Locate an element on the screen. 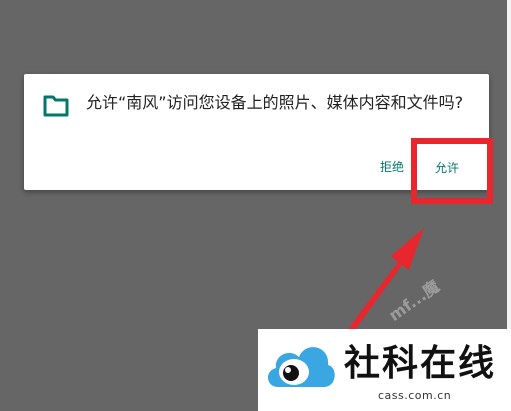 The image size is (511, 411). logo-name: 社科在线 is located at coordinates (420, 363).